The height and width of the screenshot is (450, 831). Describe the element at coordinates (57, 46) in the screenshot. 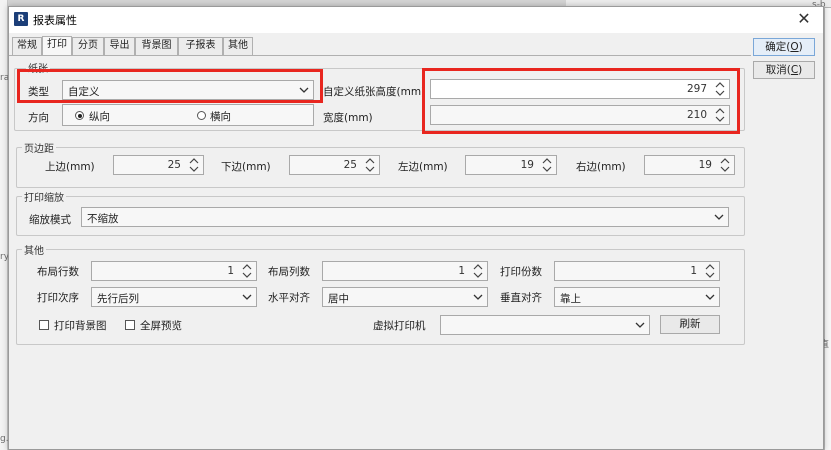

I see `tab-print: 打印` at that location.